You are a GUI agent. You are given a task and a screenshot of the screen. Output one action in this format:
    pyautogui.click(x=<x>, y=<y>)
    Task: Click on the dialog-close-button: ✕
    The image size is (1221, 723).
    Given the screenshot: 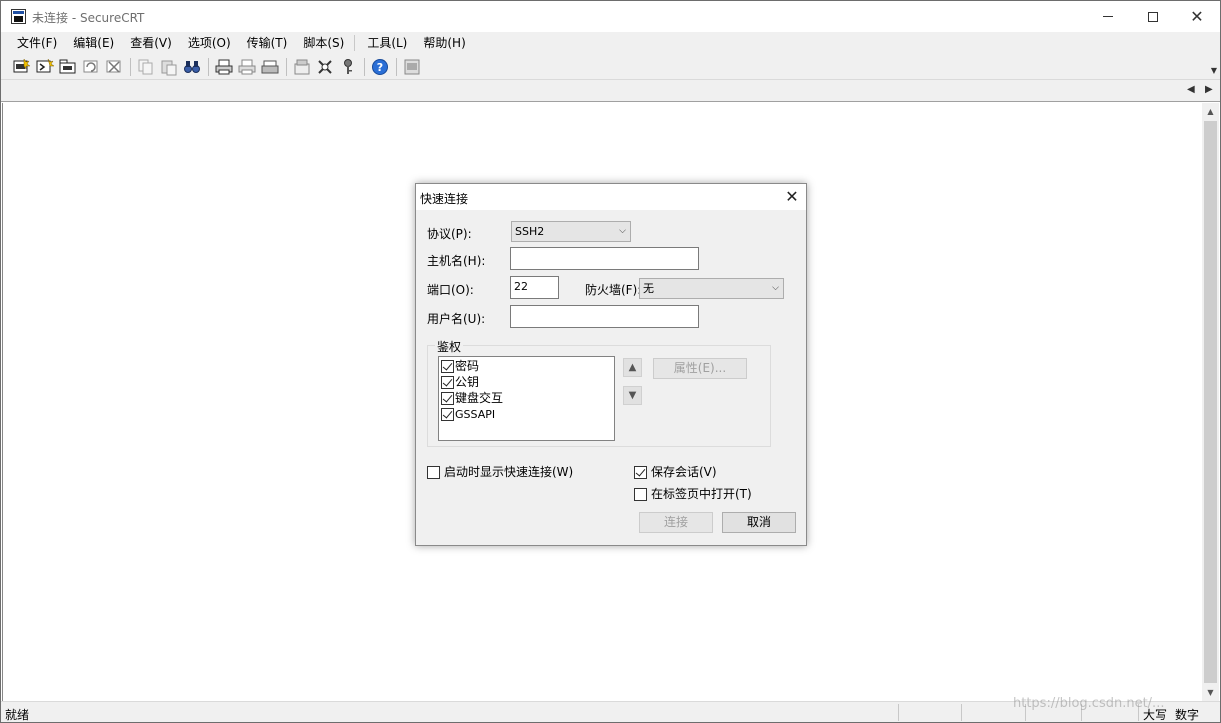 What is the action you would take?
    pyautogui.click(x=792, y=197)
    